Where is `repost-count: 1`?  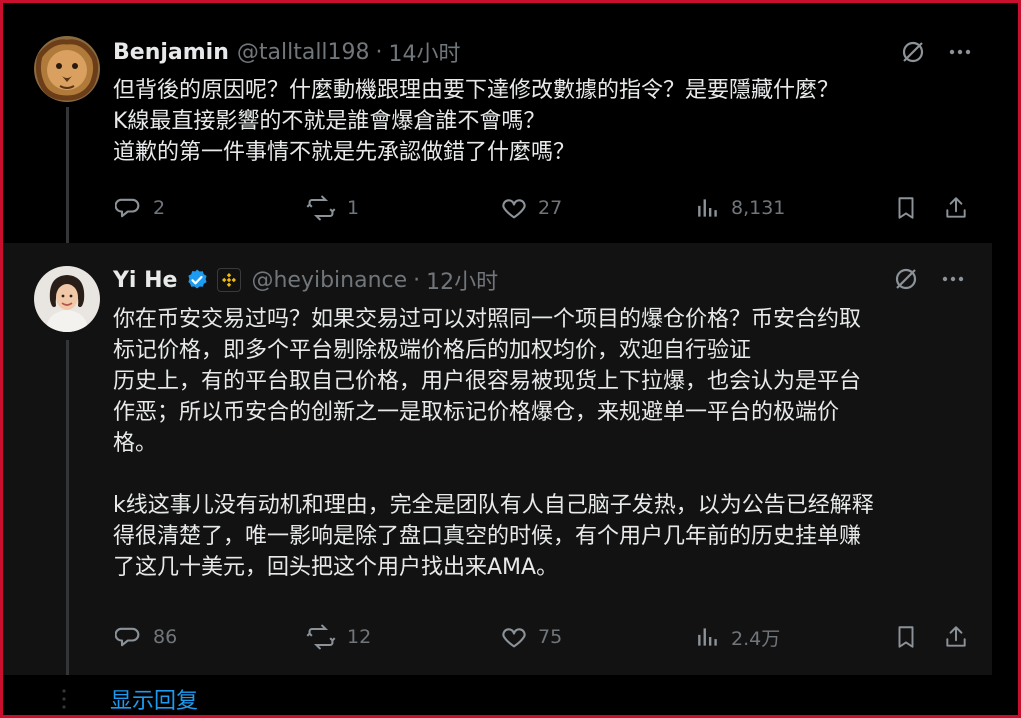 repost-count: 1 is located at coordinates (353, 208).